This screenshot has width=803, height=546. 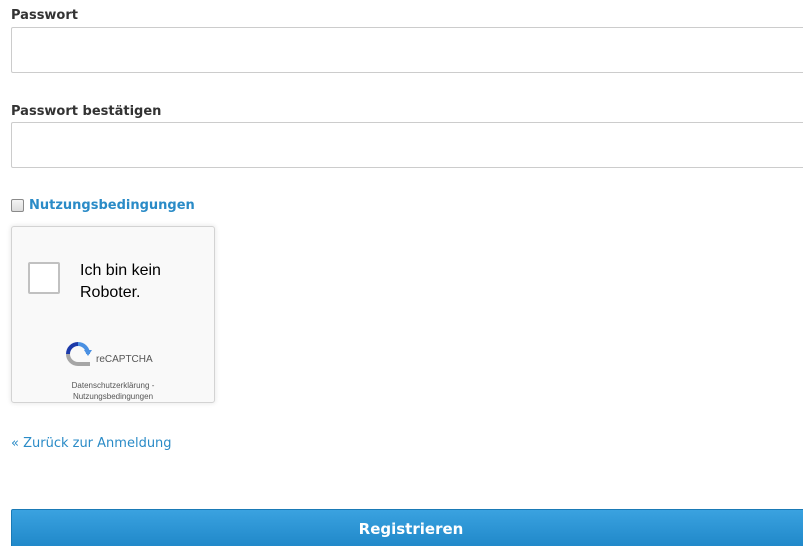 I want to click on register-button: Registrieren, so click(x=407, y=527).